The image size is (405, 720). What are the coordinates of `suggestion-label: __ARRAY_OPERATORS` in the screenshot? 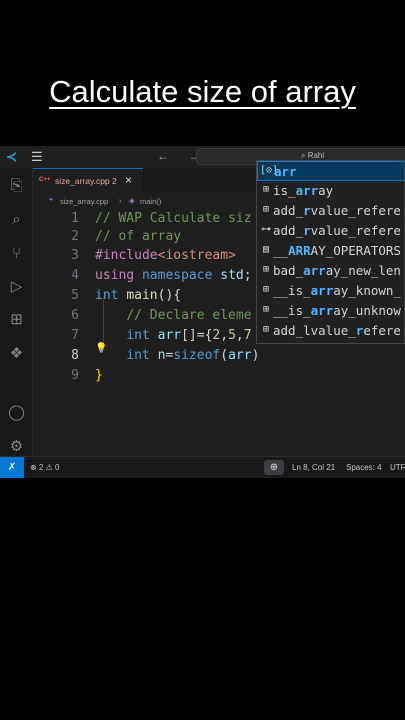 It's located at (337, 250).